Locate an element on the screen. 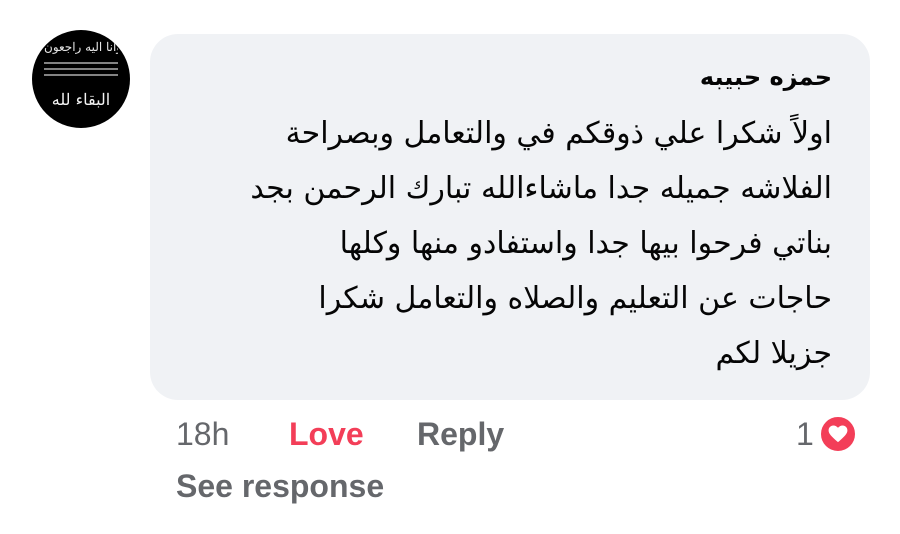 The width and height of the screenshot is (900, 534). reaction-summary: 1 is located at coordinates (827, 434).